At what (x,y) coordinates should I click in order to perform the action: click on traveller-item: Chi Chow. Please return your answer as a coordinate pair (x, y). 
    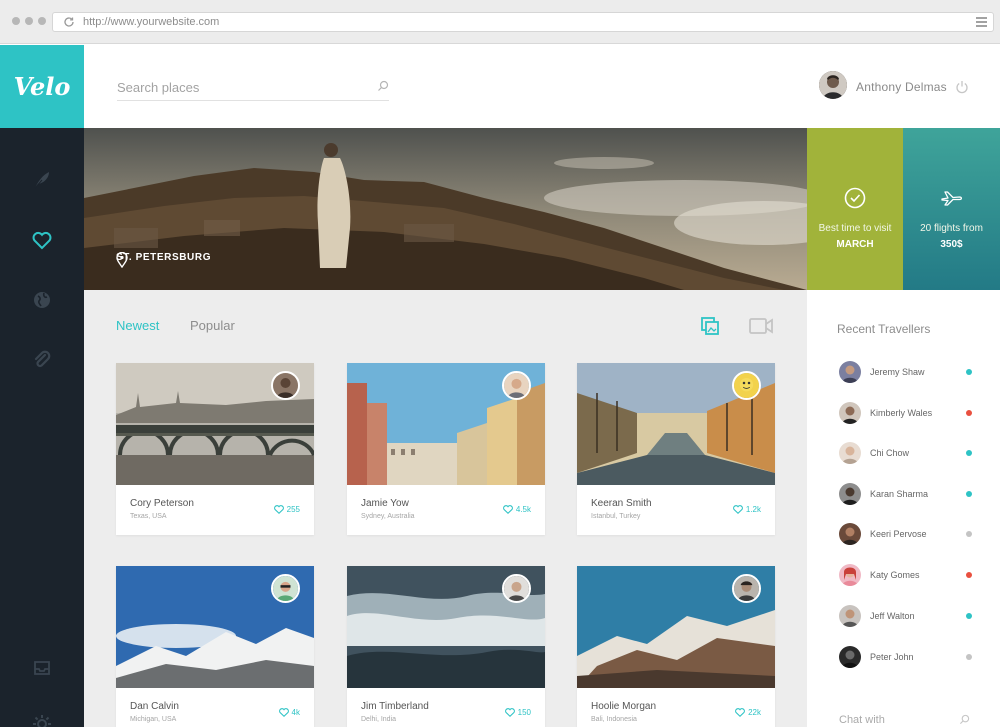
    Looking at the image, I should click on (905, 453).